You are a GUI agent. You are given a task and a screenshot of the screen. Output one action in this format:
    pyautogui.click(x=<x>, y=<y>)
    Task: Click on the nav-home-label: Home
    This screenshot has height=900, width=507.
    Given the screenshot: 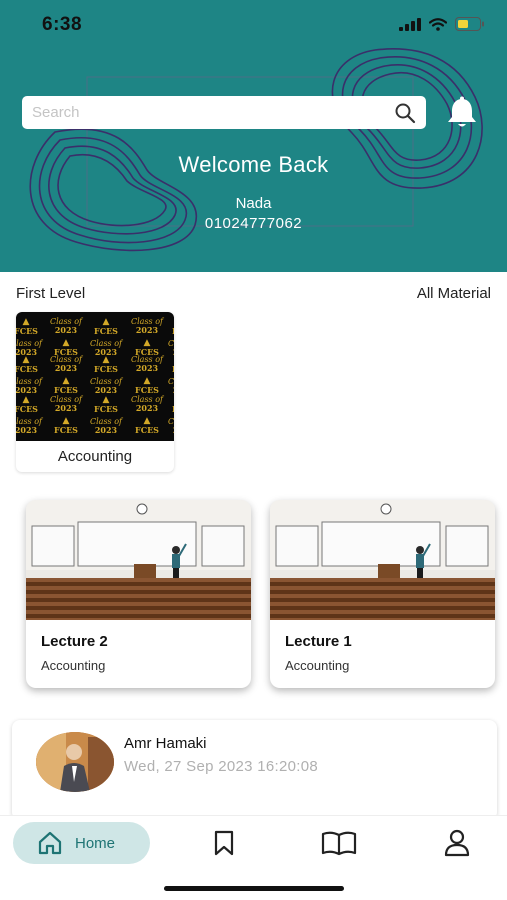 What is the action you would take?
    pyautogui.click(x=95, y=843)
    